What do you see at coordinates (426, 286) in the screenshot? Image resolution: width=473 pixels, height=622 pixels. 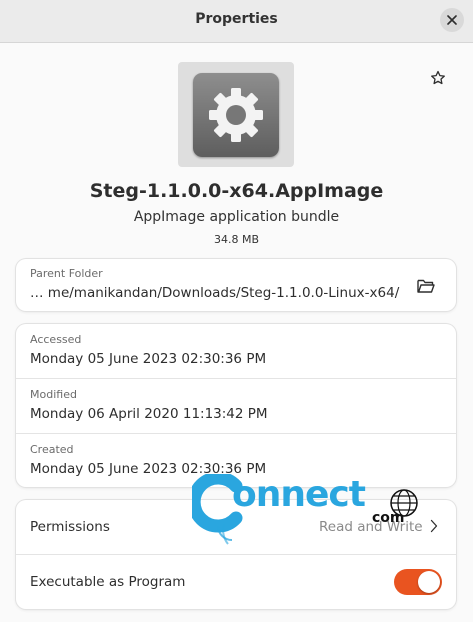 I see `folder-open-icon` at bounding box center [426, 286].